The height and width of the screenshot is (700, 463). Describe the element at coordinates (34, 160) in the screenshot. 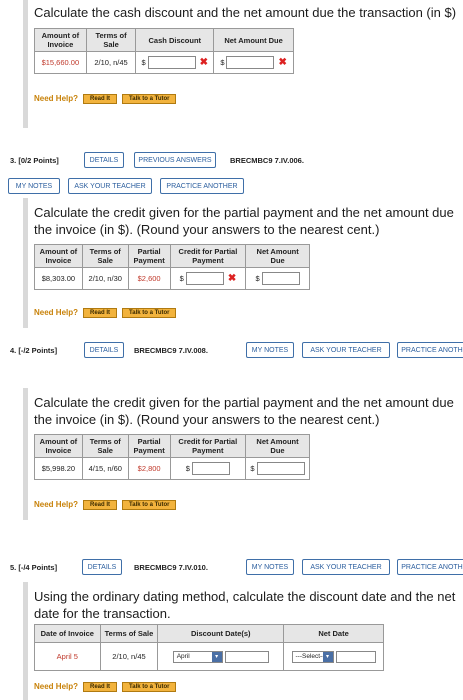

I see `points-label: 3. [0/2 Points]` at that location.